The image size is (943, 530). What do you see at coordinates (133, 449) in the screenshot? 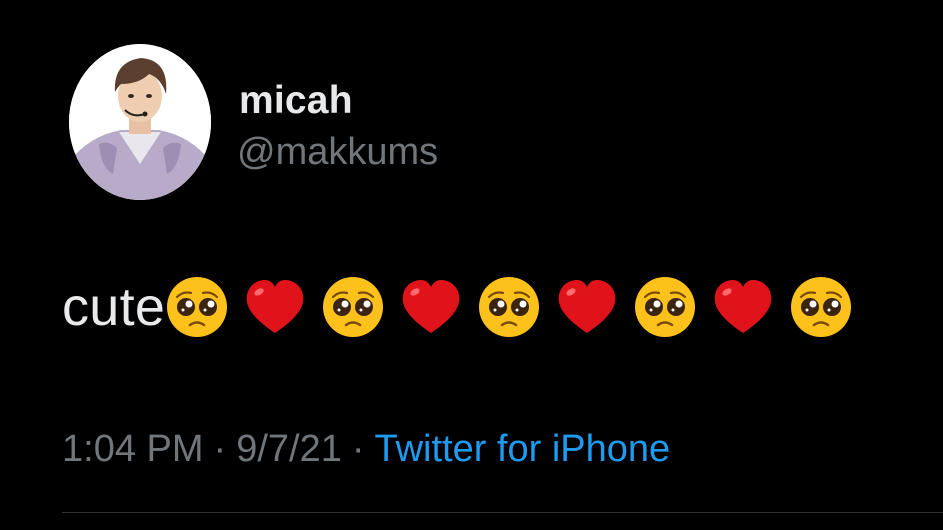
I see `tweet-time: 1:04 PM` at bounding box center [133, 449].